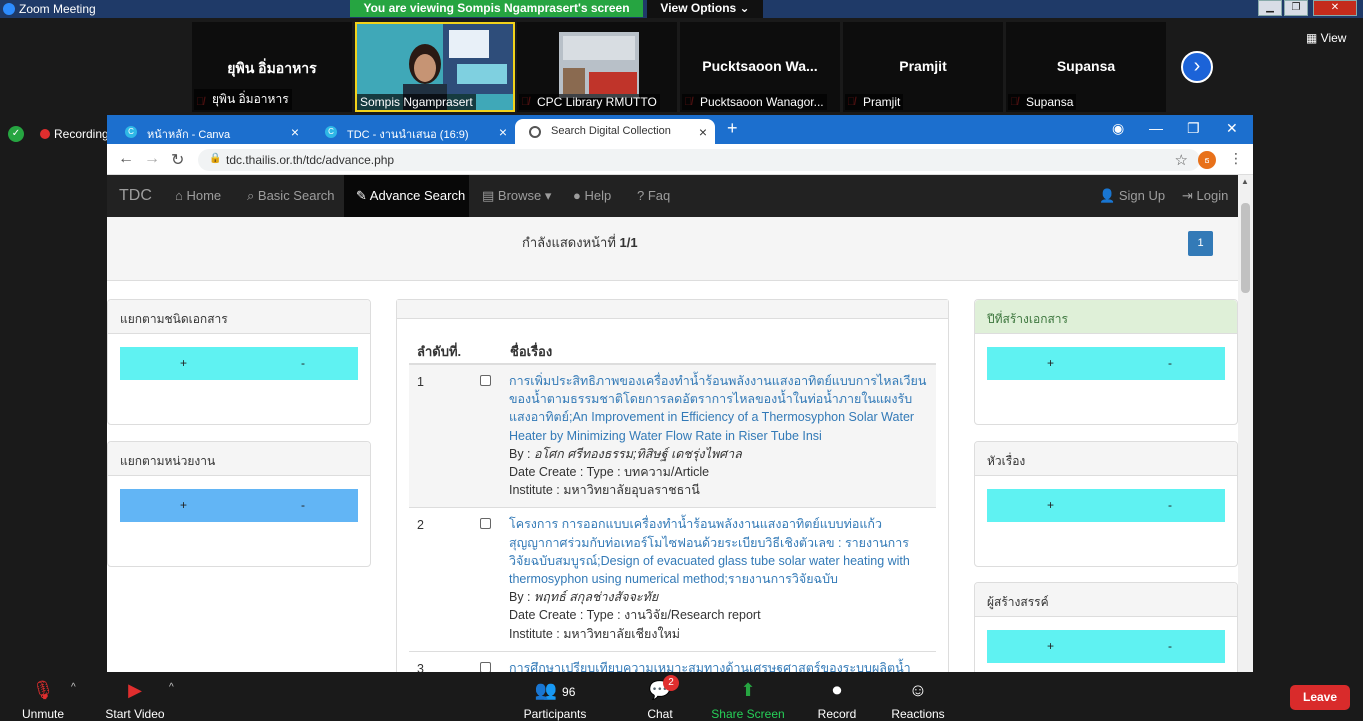 The height and width of the screenshot is (721, 1363). I want to click on reload-icon: ↻, so click(177, 160).